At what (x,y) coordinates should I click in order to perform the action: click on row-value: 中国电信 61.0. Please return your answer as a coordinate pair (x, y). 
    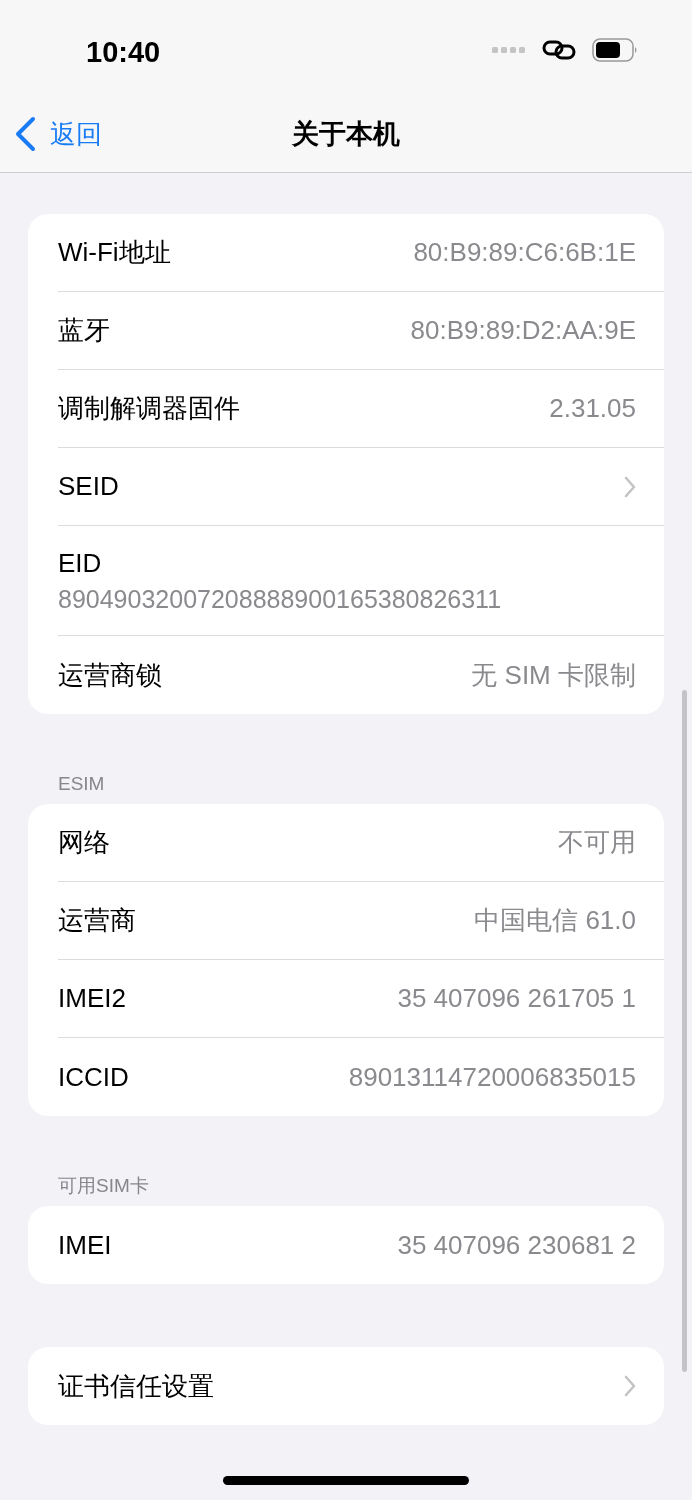
    Looking at the image, I should click on (555, 920).